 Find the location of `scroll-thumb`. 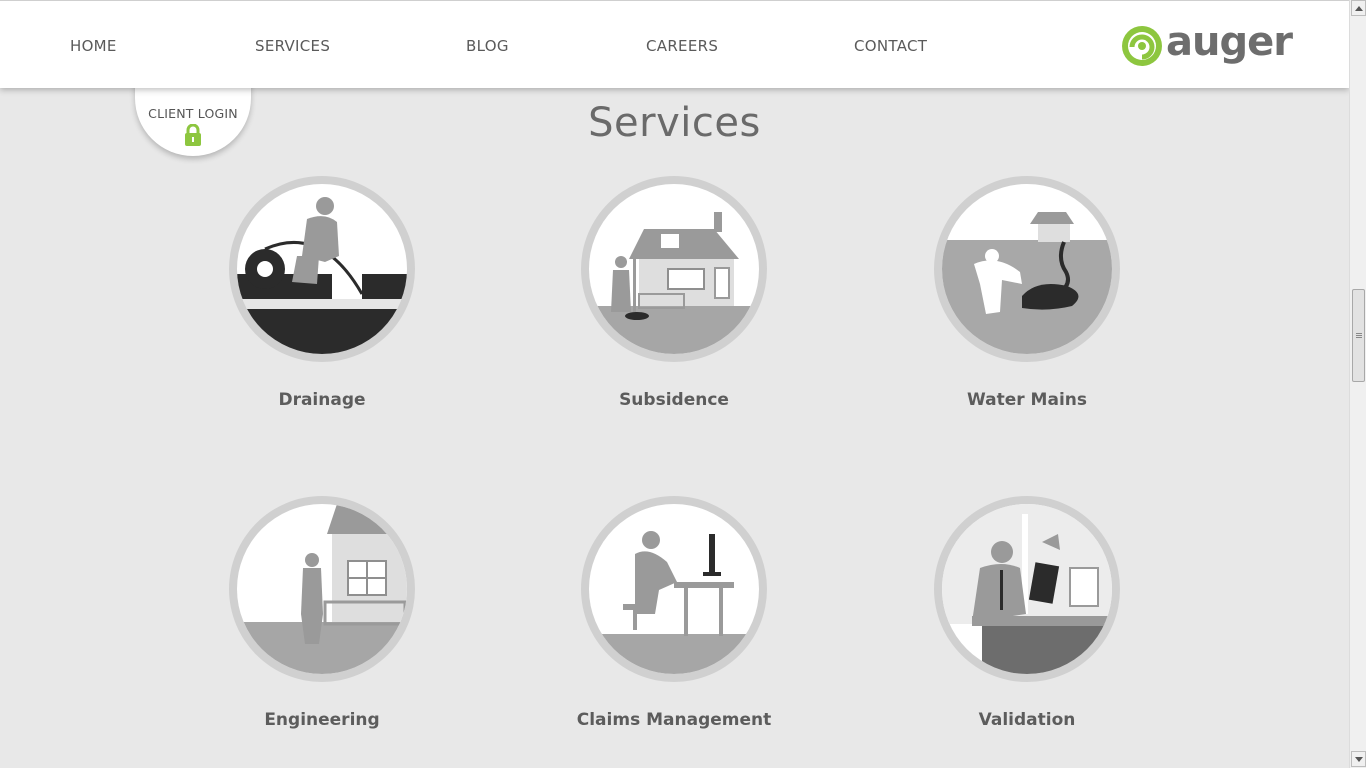

scroll-thumb is located at coordinates (1358, 335).